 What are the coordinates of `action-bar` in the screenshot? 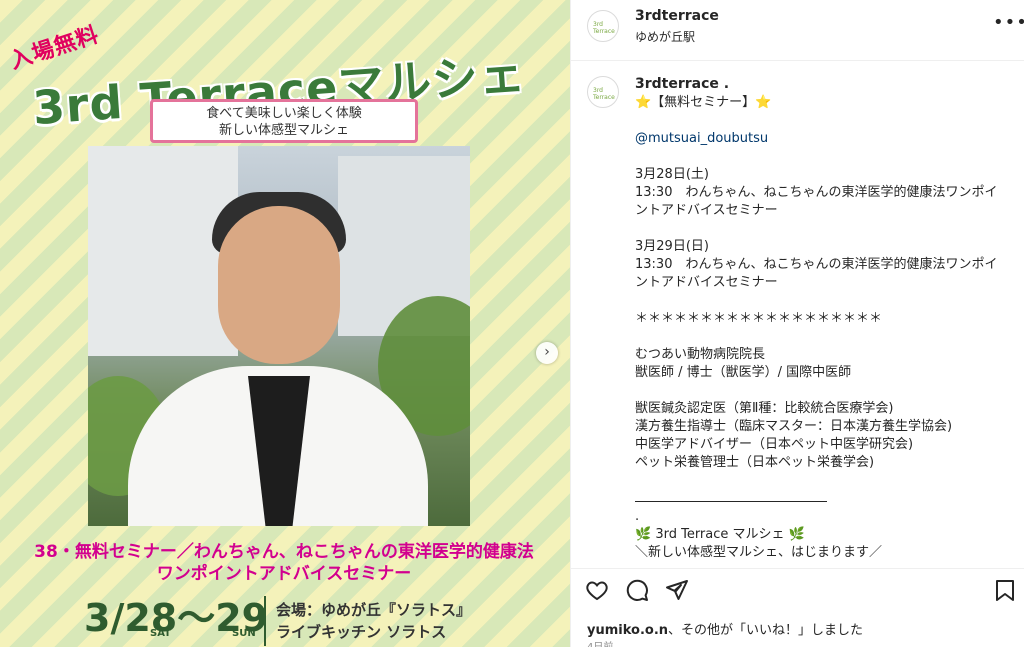 It's located at (637, 590).